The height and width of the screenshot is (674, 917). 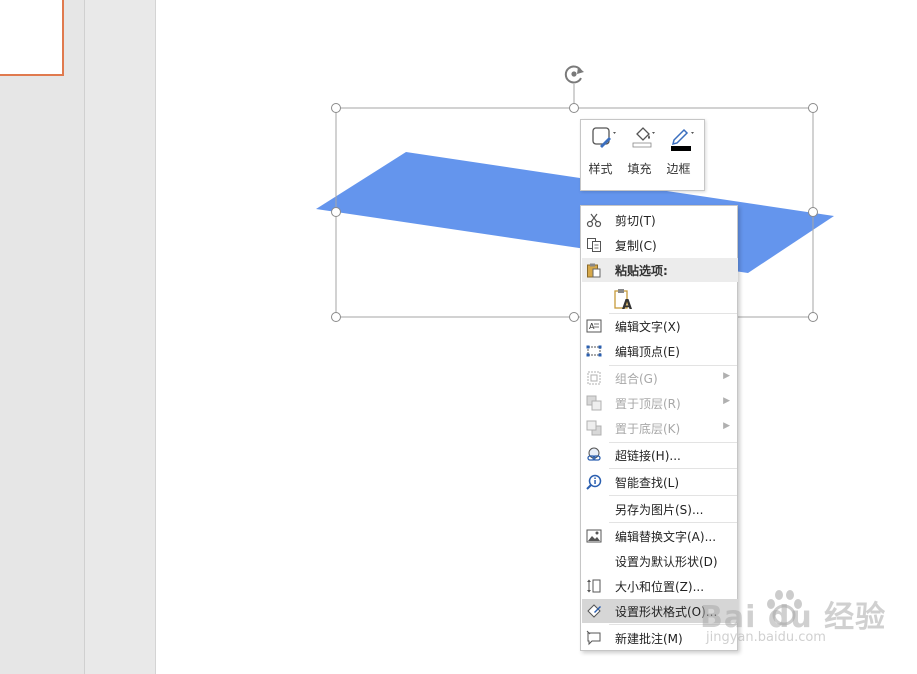 What do you see at coordinates (636, 246) in the screenshot?
I see `menu-item-label: 复制(C)` at bounding box center [636, 246].